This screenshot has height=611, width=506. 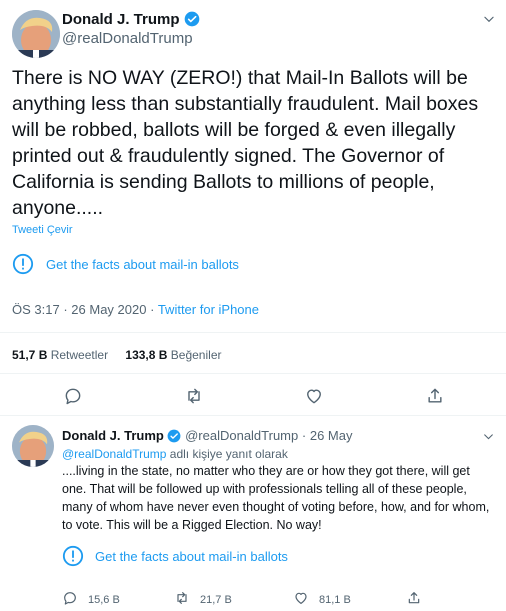 I want to click on reply-button, so click(x=73, y=396).